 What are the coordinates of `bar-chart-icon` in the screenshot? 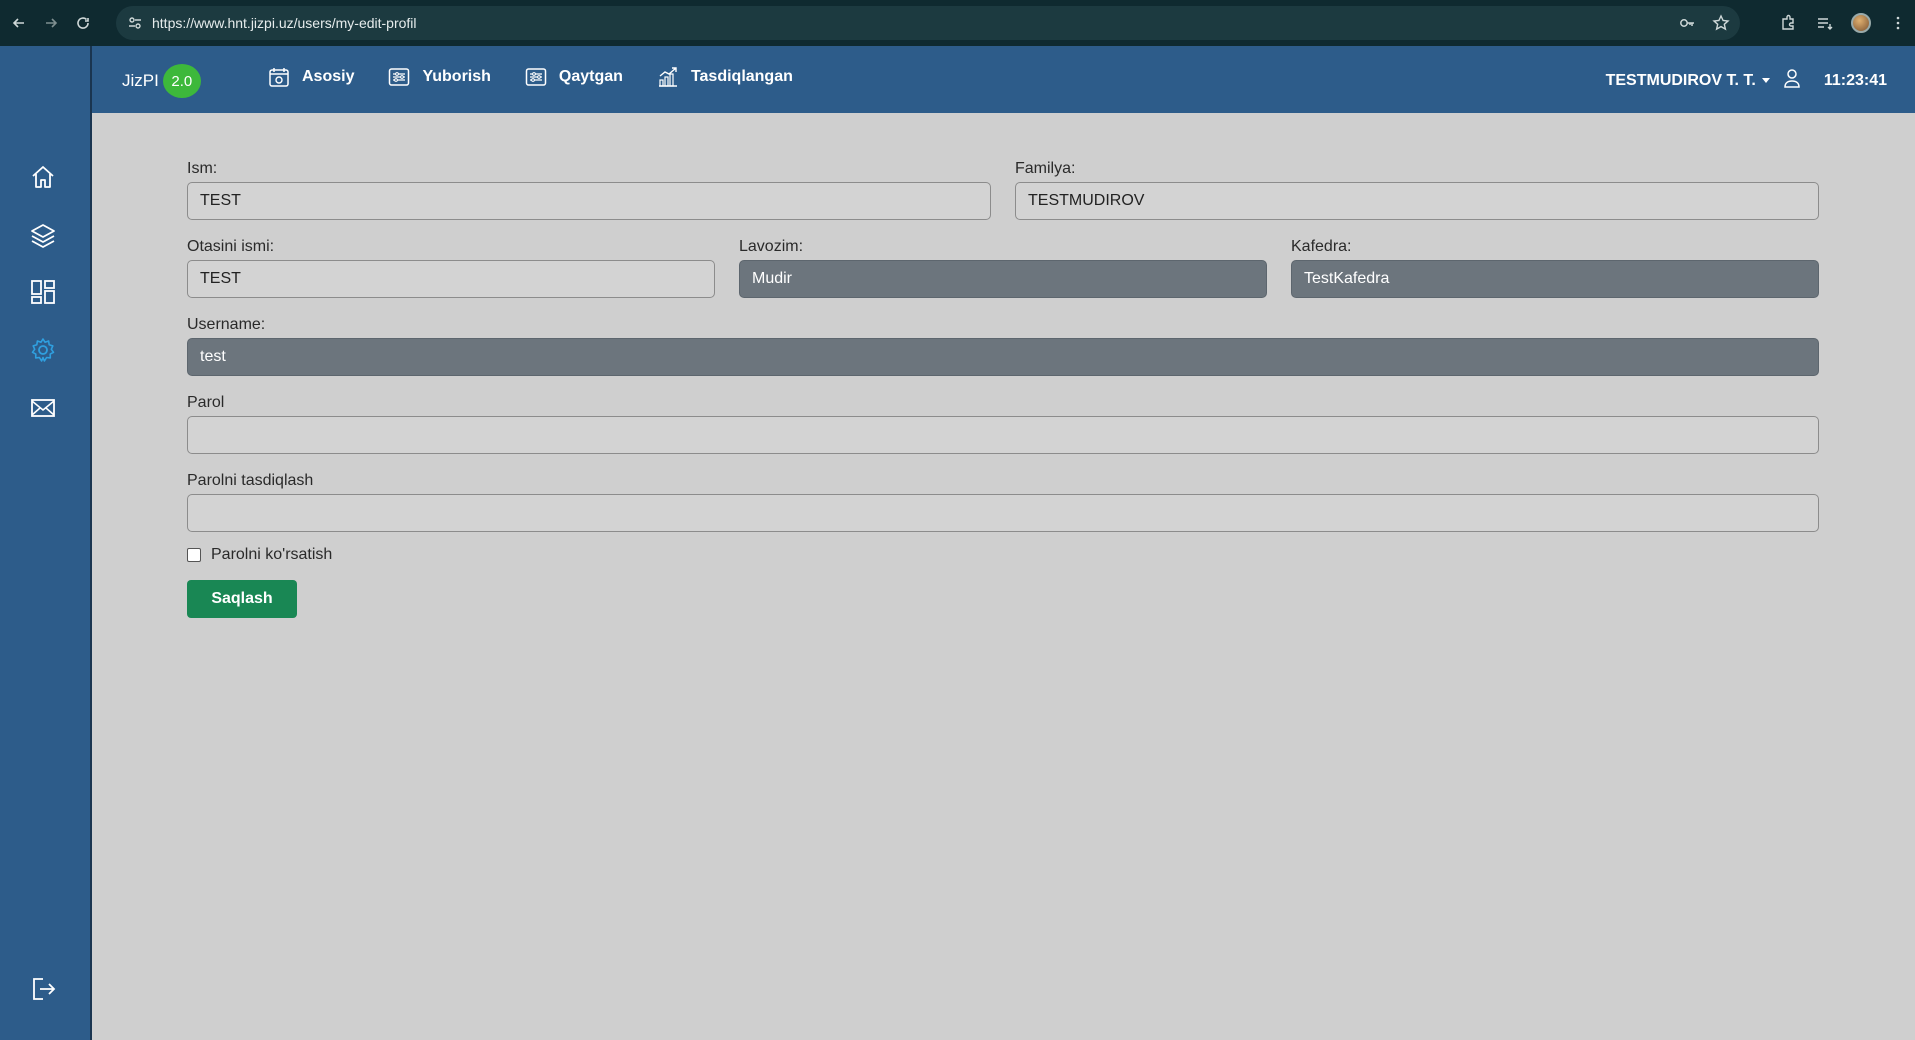 It's located at (667, 77).